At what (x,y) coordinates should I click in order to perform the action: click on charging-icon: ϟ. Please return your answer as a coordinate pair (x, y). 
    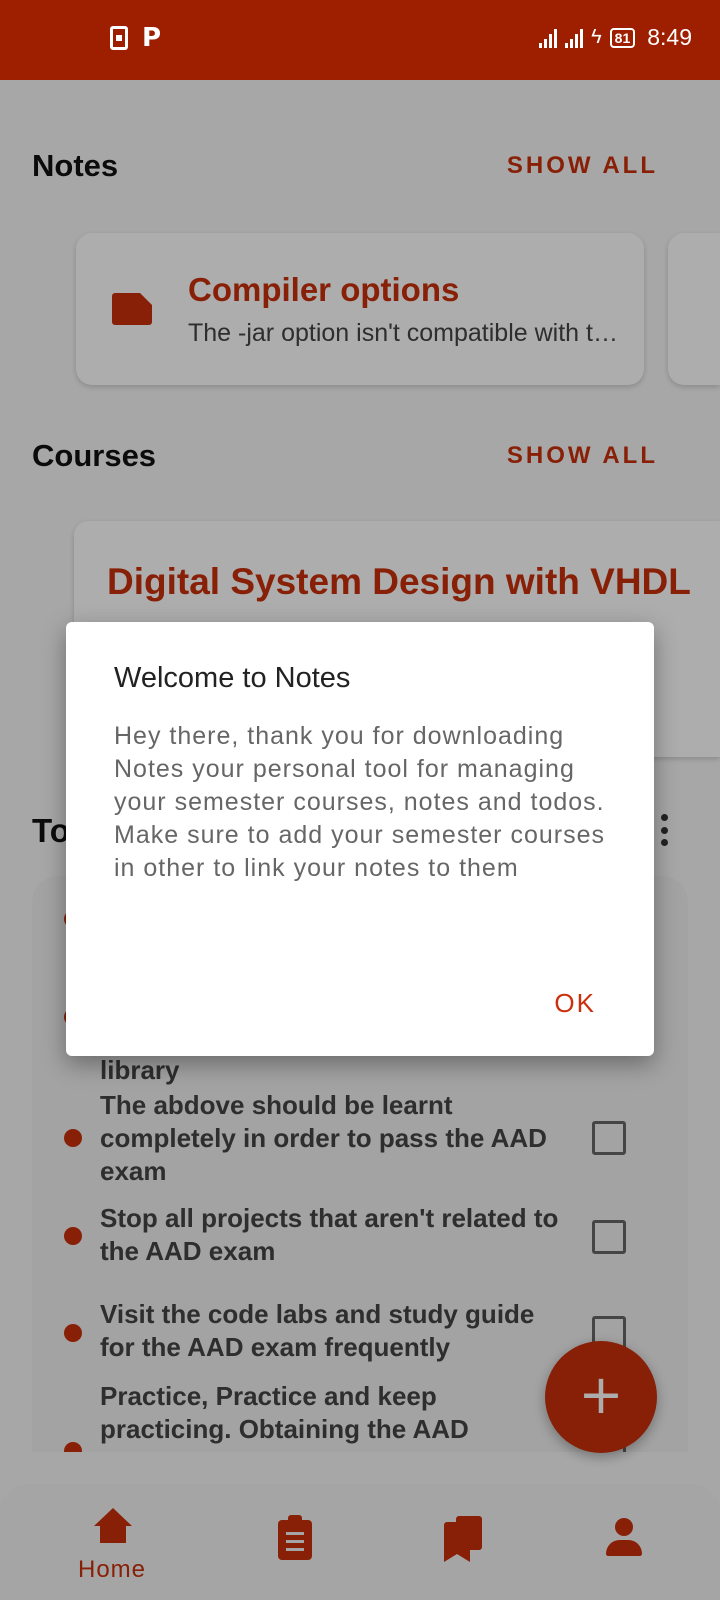
    Looking at the image, I should click on (596, 37).